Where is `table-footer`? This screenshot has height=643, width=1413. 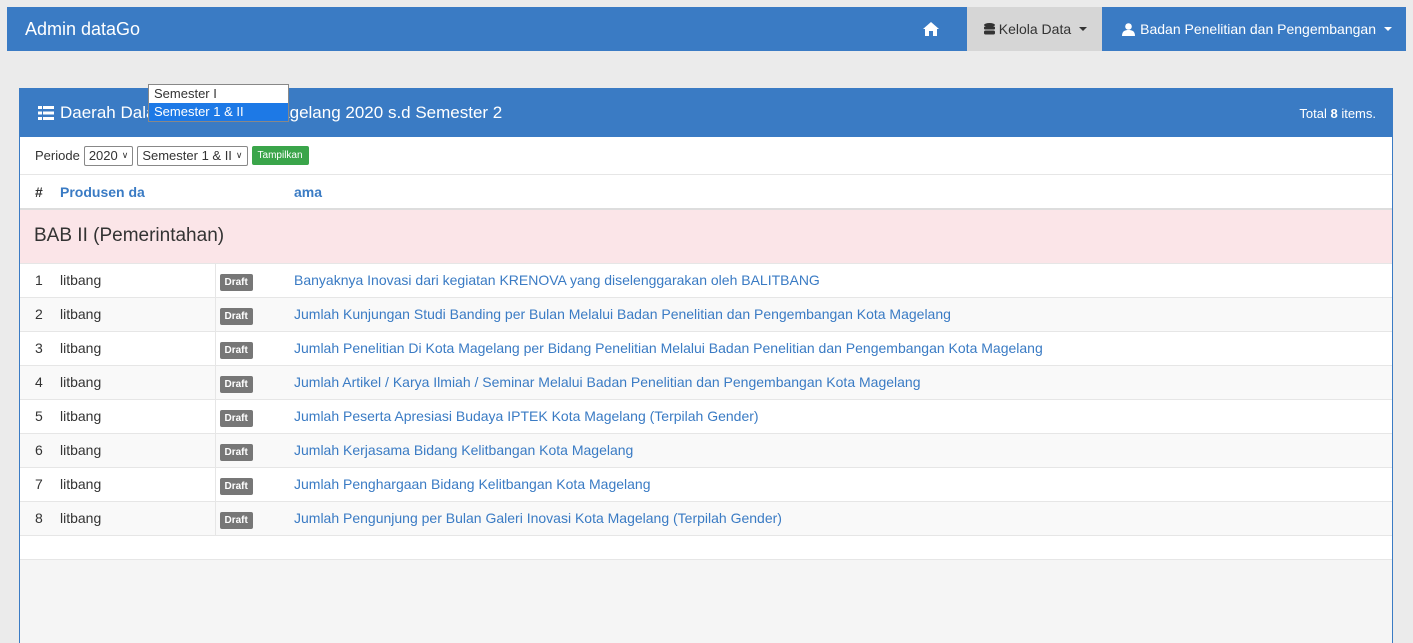 table-footer is located at coordinates (706, 547).